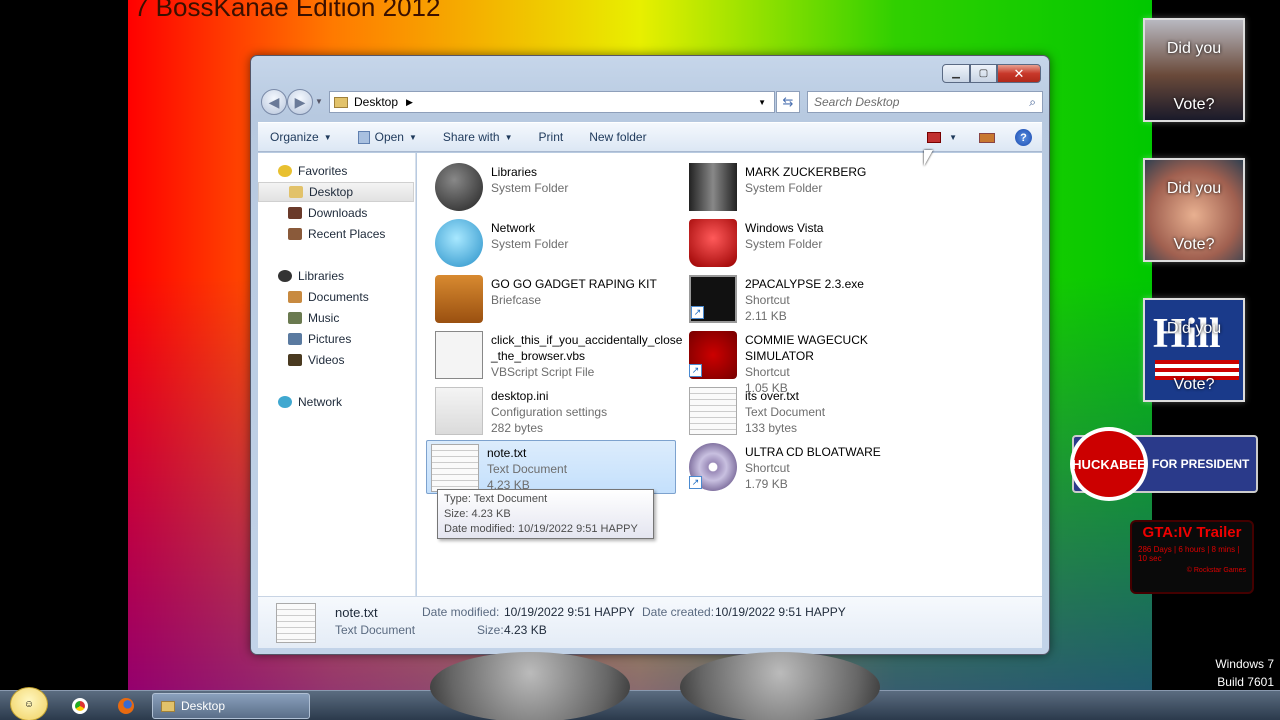 The image size is (1280, 720). Describe the element at coordinates (320, 402) in the screenshot. I see `nav-label: Network` at that location.